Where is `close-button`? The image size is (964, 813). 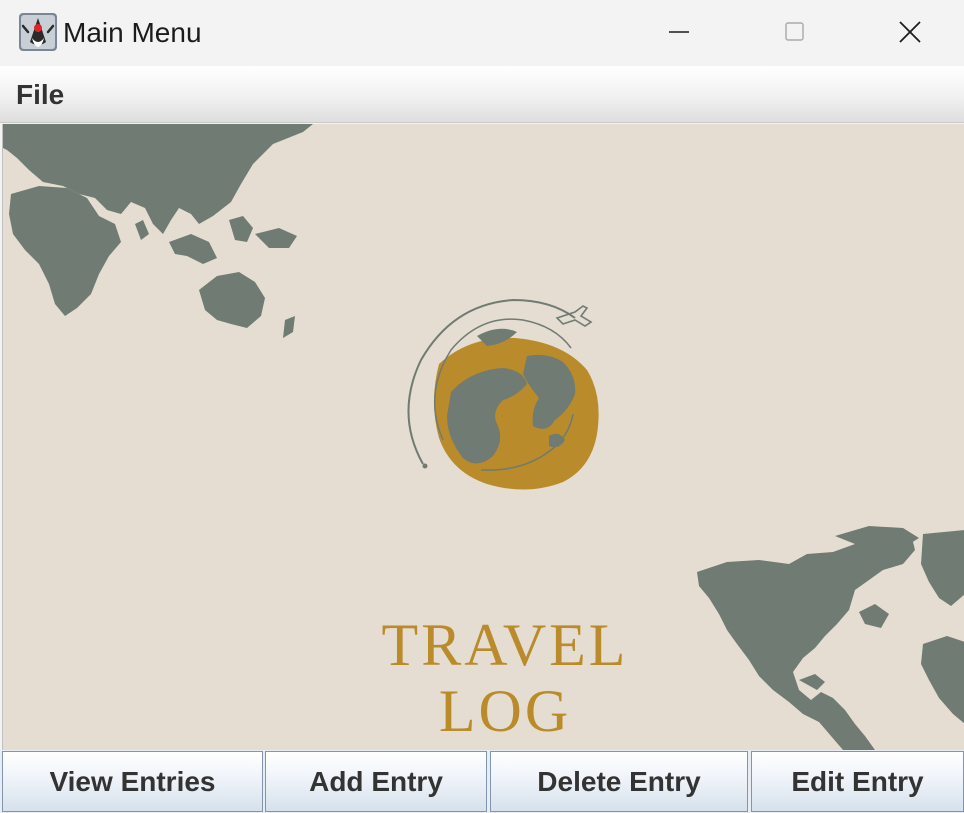
close-button is located at coordinates (908, 32).